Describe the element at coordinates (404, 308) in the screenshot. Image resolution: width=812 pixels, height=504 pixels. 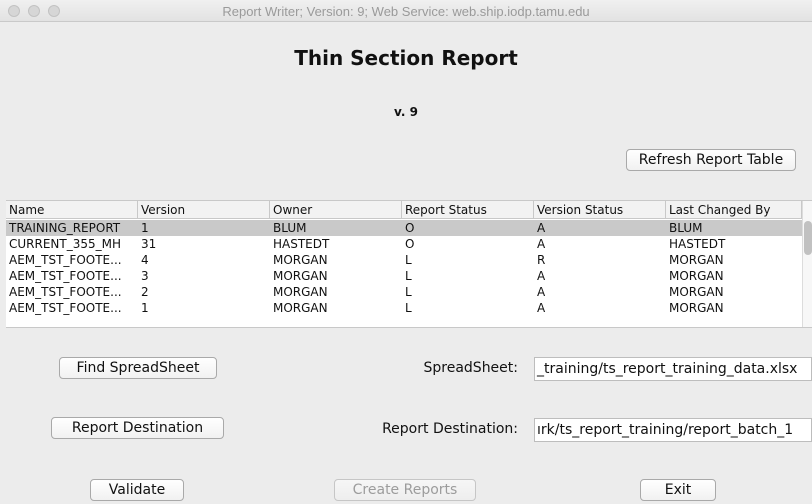
I see `table-row: AEM_TST_FOOTE... 1 MORGAN L A MORGAN` at that location.